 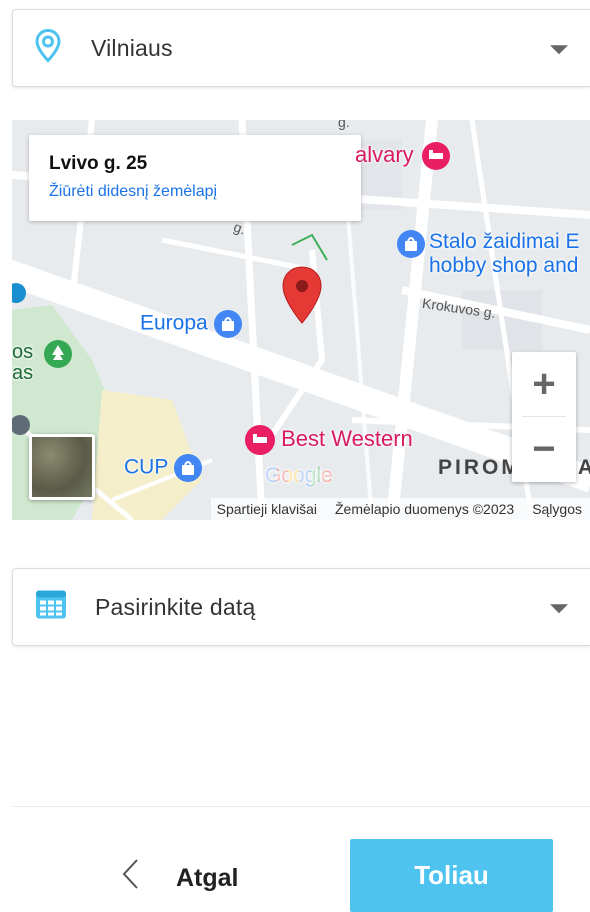 I want to click on map-address: Lvivo g. 25, so click(x=98, y=163).